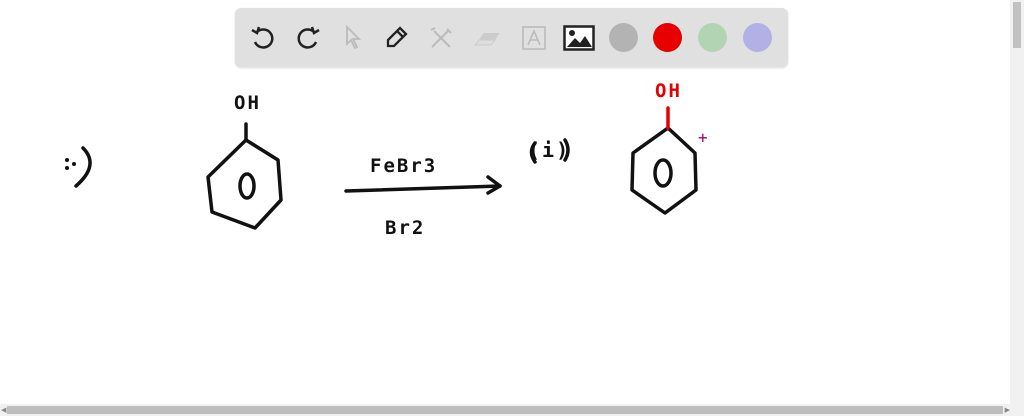  Describe the element at coordinates (405, 228) in the screenshot. I see `reagent-br2: Br2` at that location.